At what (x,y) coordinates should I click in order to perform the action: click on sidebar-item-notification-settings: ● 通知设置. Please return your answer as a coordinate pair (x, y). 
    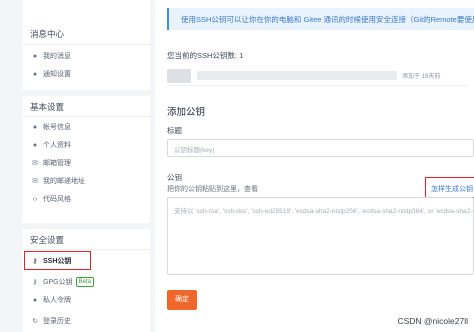
    Looking at the image, I should click on (50, 74).